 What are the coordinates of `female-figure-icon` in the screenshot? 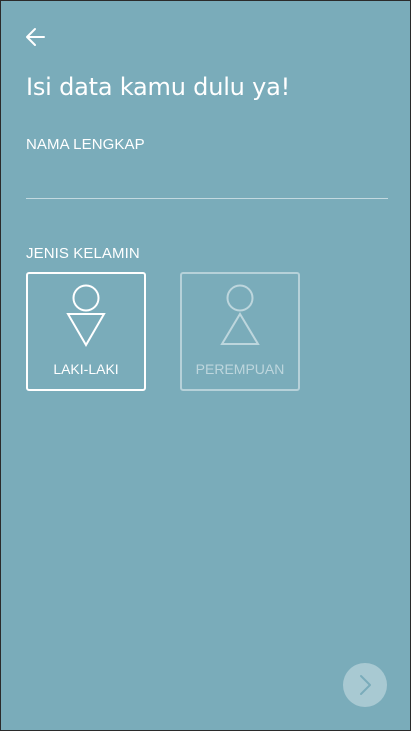 It's located at (240, 314).